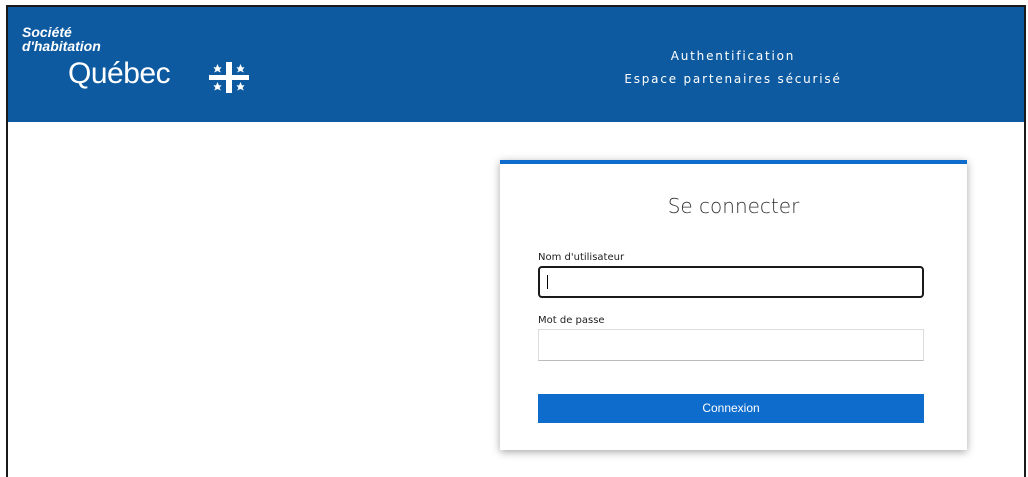 The width and height of the screenshot is (1028, 477). I want to click on text-caret, so click(547, 282).